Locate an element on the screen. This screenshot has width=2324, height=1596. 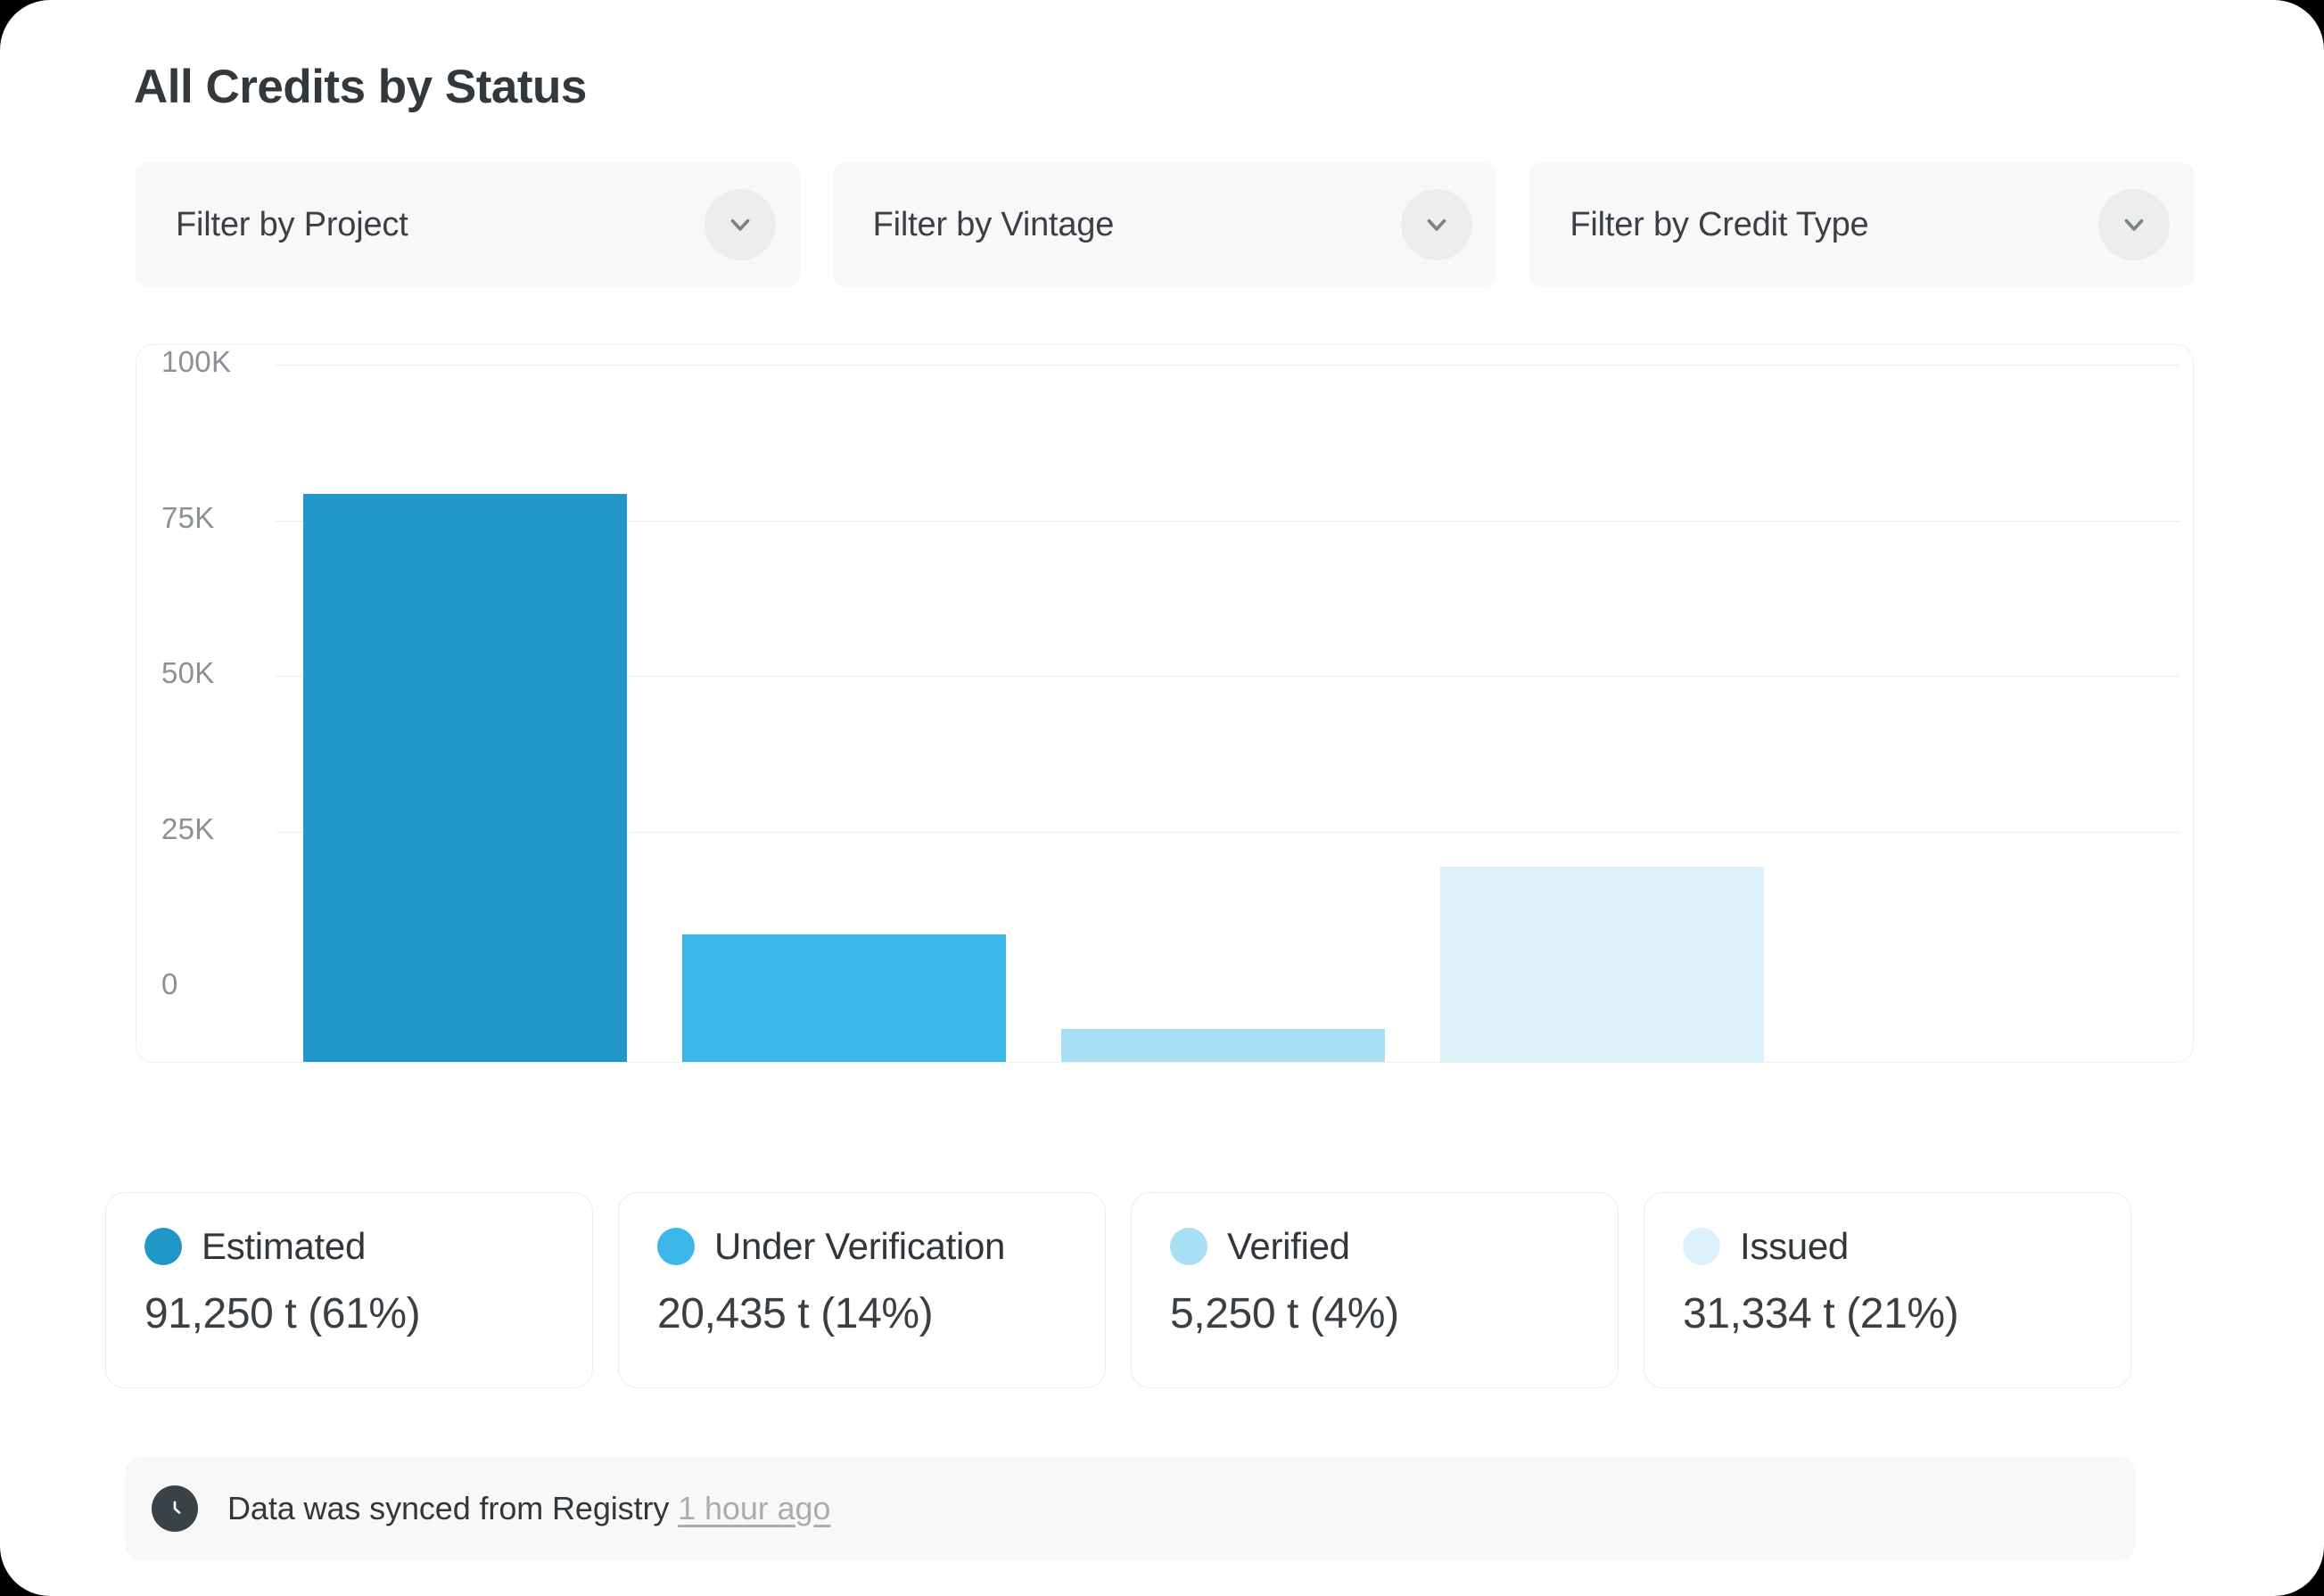
legend-card-estimated: Estimated 91,250 t (61%) is located at coordinates (349, 1290).